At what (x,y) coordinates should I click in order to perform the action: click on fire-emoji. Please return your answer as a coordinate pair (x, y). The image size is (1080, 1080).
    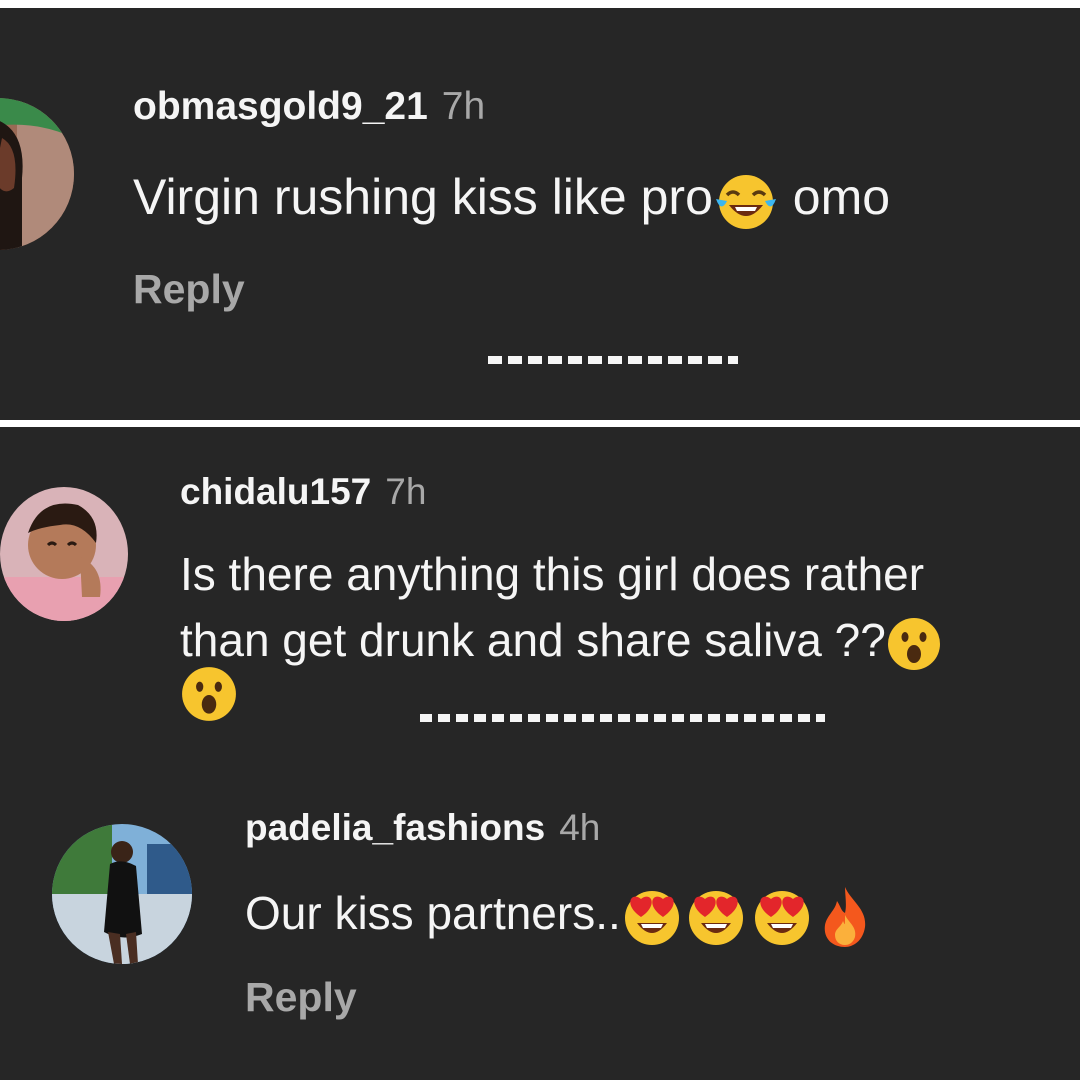
    Looking at the image, I should click on (845, 917).